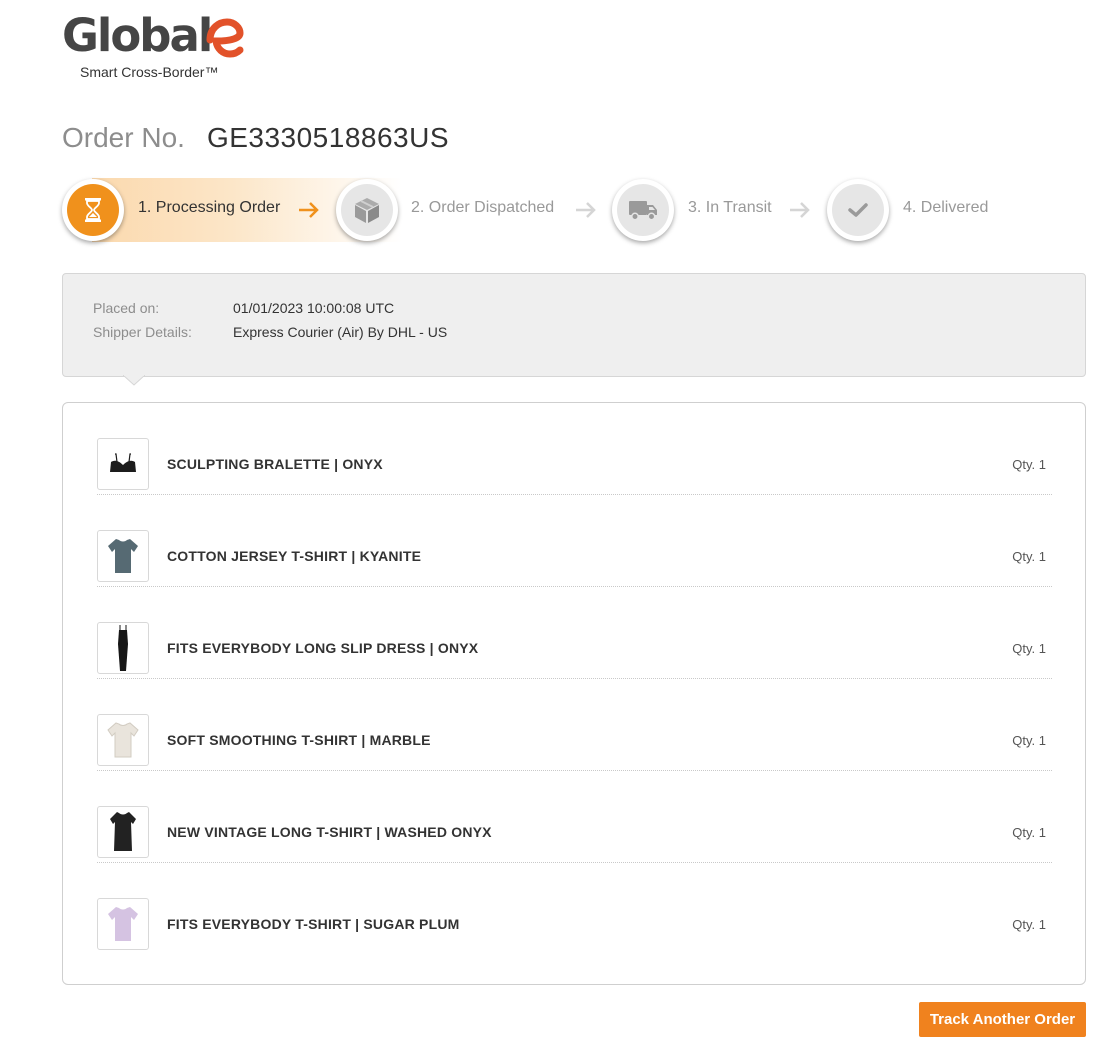  What do you see at coordinates (946, 207) in the screenshot?
I see `step-4-label: 4. Delivered` at bounding box center [946, 207].